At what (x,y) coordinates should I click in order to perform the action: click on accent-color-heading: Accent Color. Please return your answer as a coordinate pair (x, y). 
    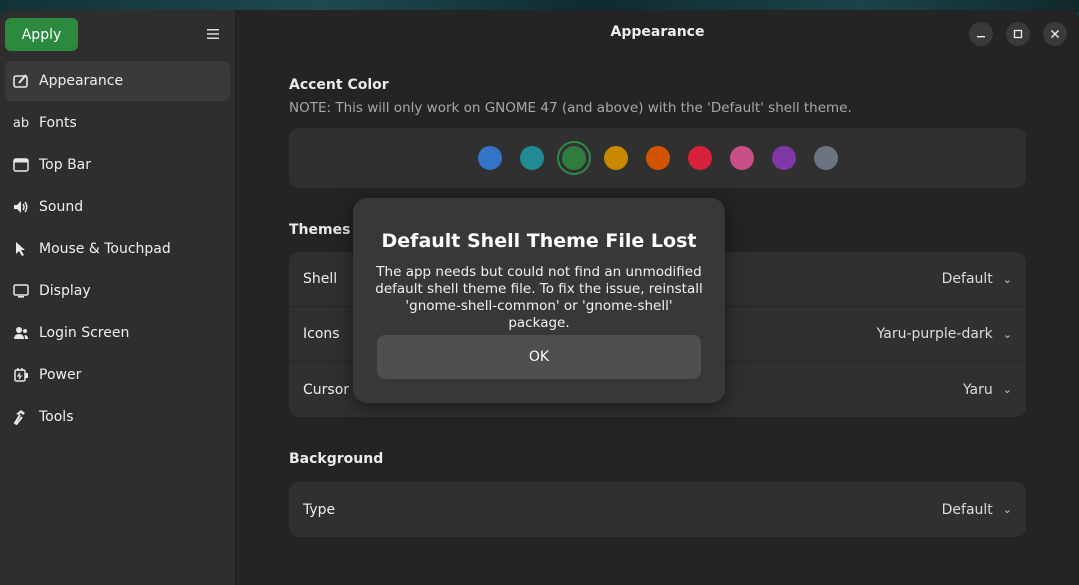
    Looking at the image, I should click on (339, 85).